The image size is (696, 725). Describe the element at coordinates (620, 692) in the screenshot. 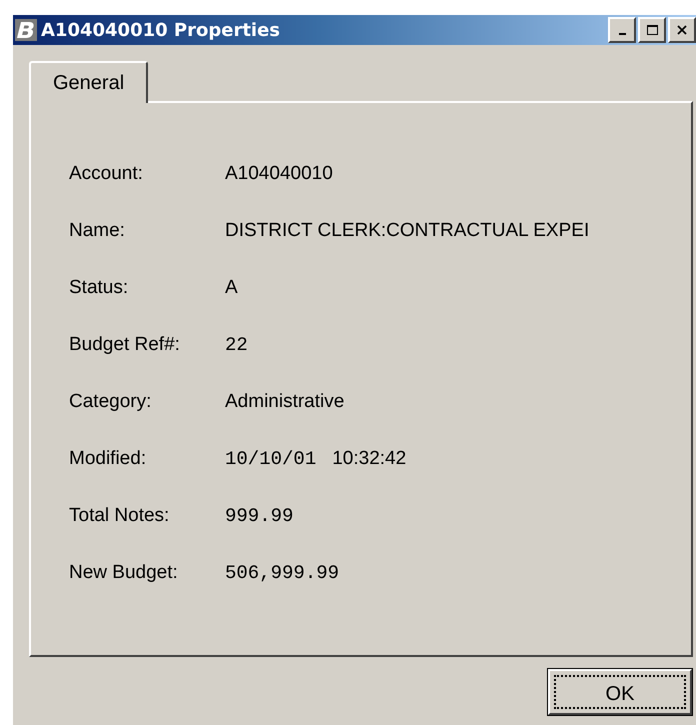

I see `ok-button: OK` at that location.